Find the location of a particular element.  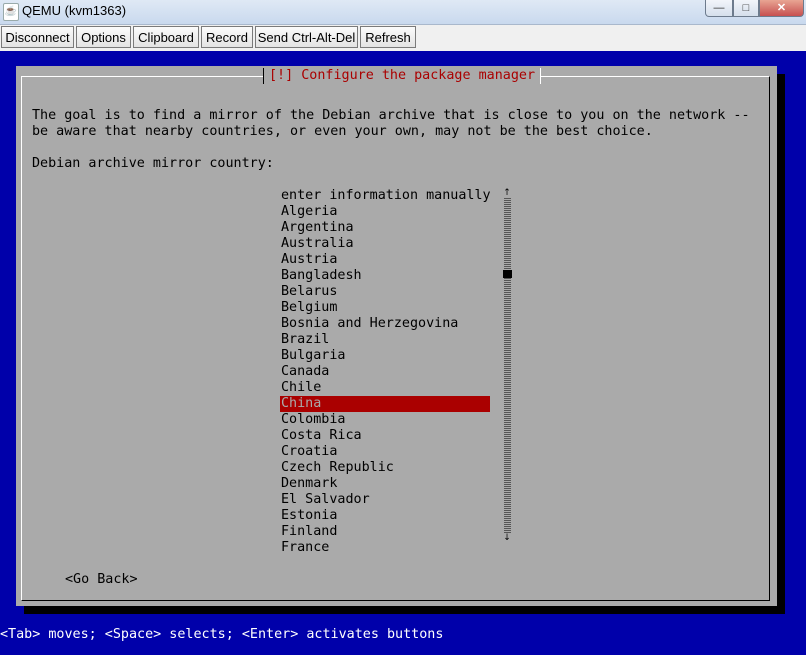

country-option: Canada is located at coordinates (385, 372).